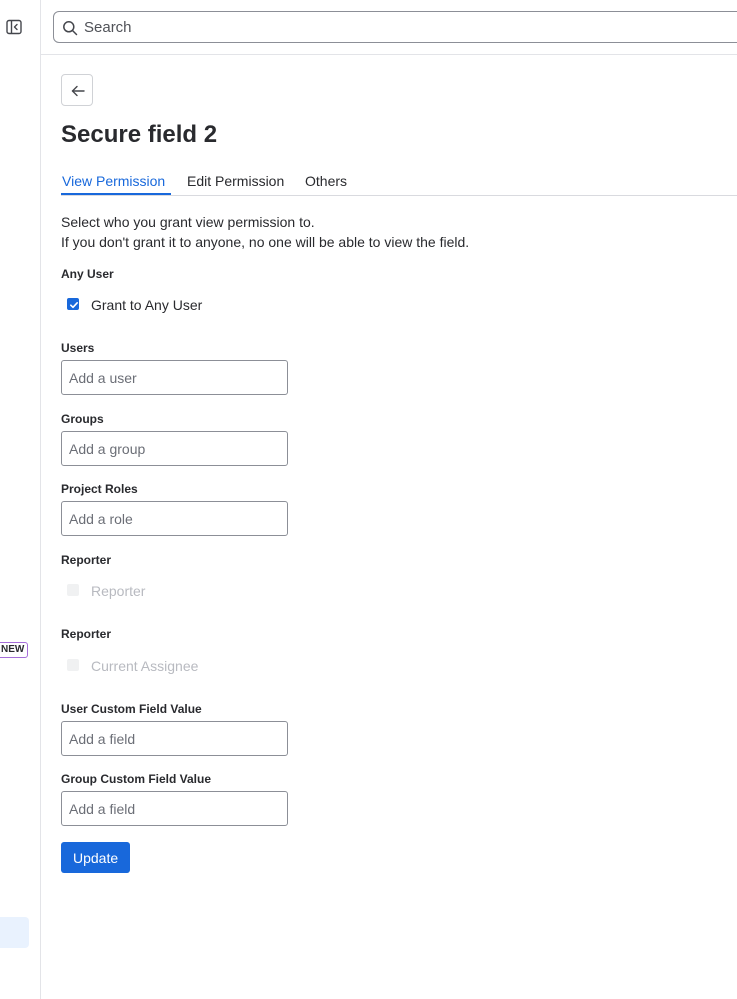 This screenshot has width=737, height=999. What do you see at coordinates (136, 779) in the screenshot?
I see `group-custom-field-label: Group Custom Field Value` at bounding box center [136, 779].